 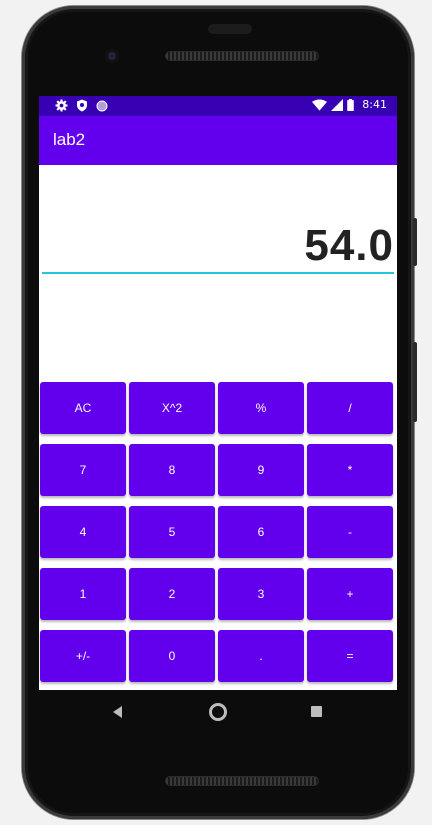 What do you see at coordinates (351, 104) in the screenshot?
I see `battery-icon` at bounding box center [351, 104].